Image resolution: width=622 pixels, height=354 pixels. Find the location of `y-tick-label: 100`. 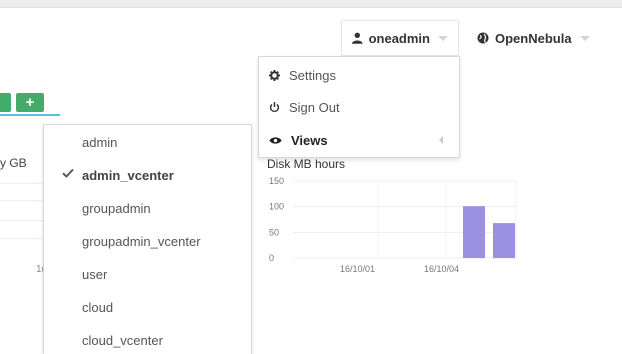

y-tick-label: 100 is located at coordinates (276, 207).